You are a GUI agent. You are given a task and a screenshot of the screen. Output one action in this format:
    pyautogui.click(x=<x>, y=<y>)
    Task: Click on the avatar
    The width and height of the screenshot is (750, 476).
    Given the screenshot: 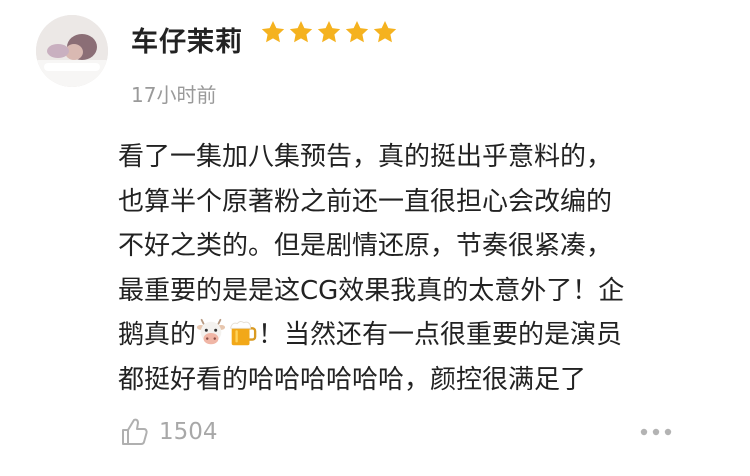 What is the action you would take?
    pyautogui.click(x=72, y=51)
    